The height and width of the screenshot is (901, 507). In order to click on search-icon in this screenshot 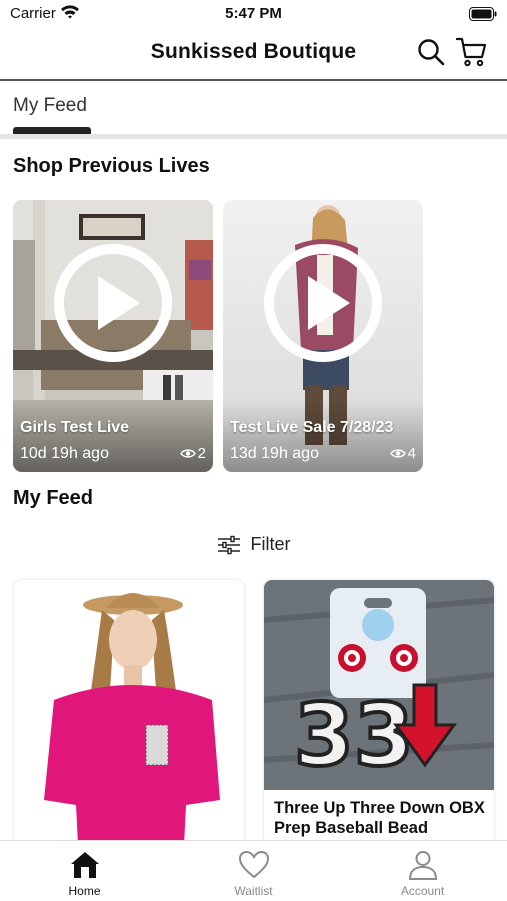, I will do `click(431, 54)`.